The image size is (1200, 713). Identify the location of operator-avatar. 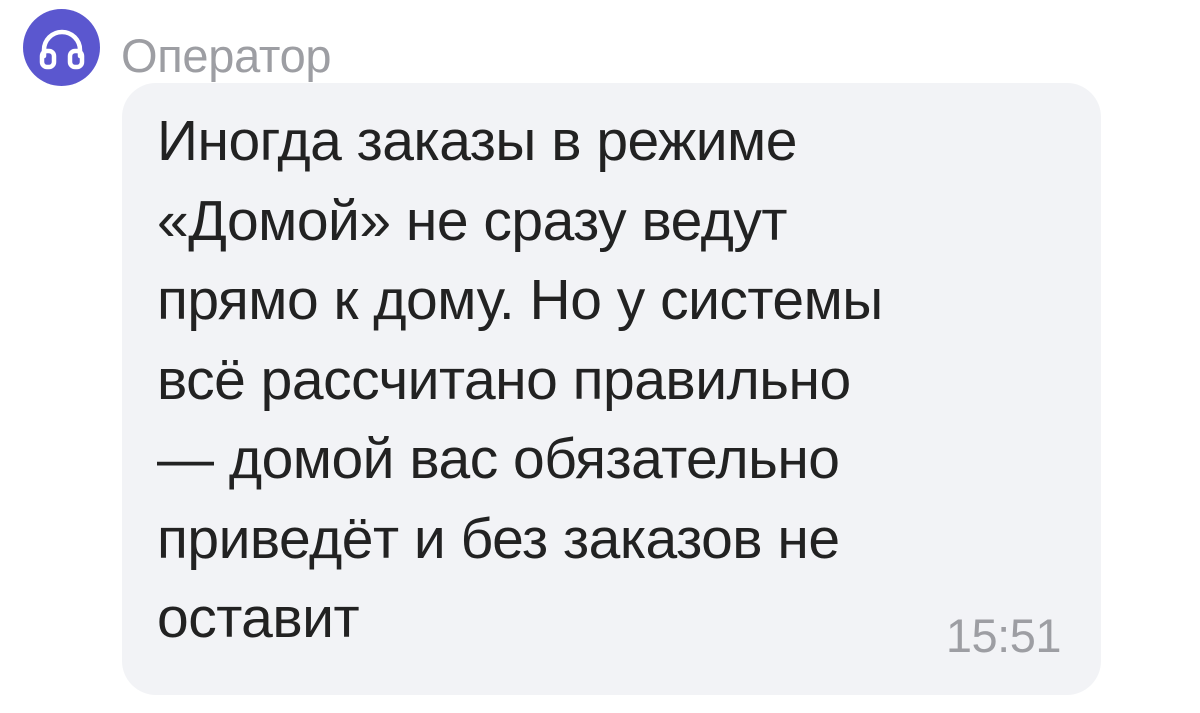
(61, 47).